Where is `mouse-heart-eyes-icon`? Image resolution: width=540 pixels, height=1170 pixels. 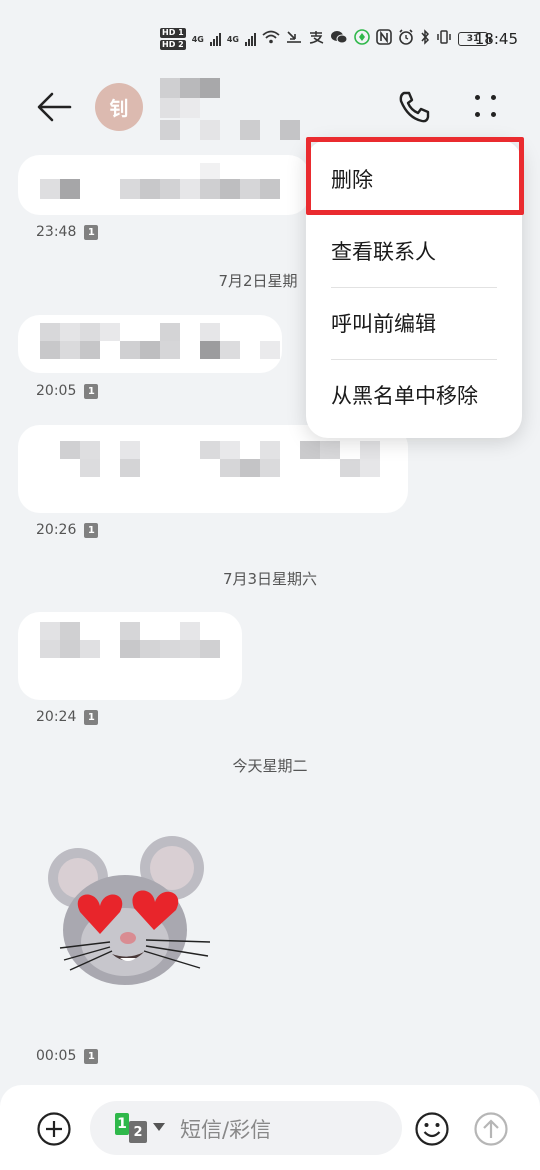
mouse-heart-eyes-icon is located at coordinates (129, 910).